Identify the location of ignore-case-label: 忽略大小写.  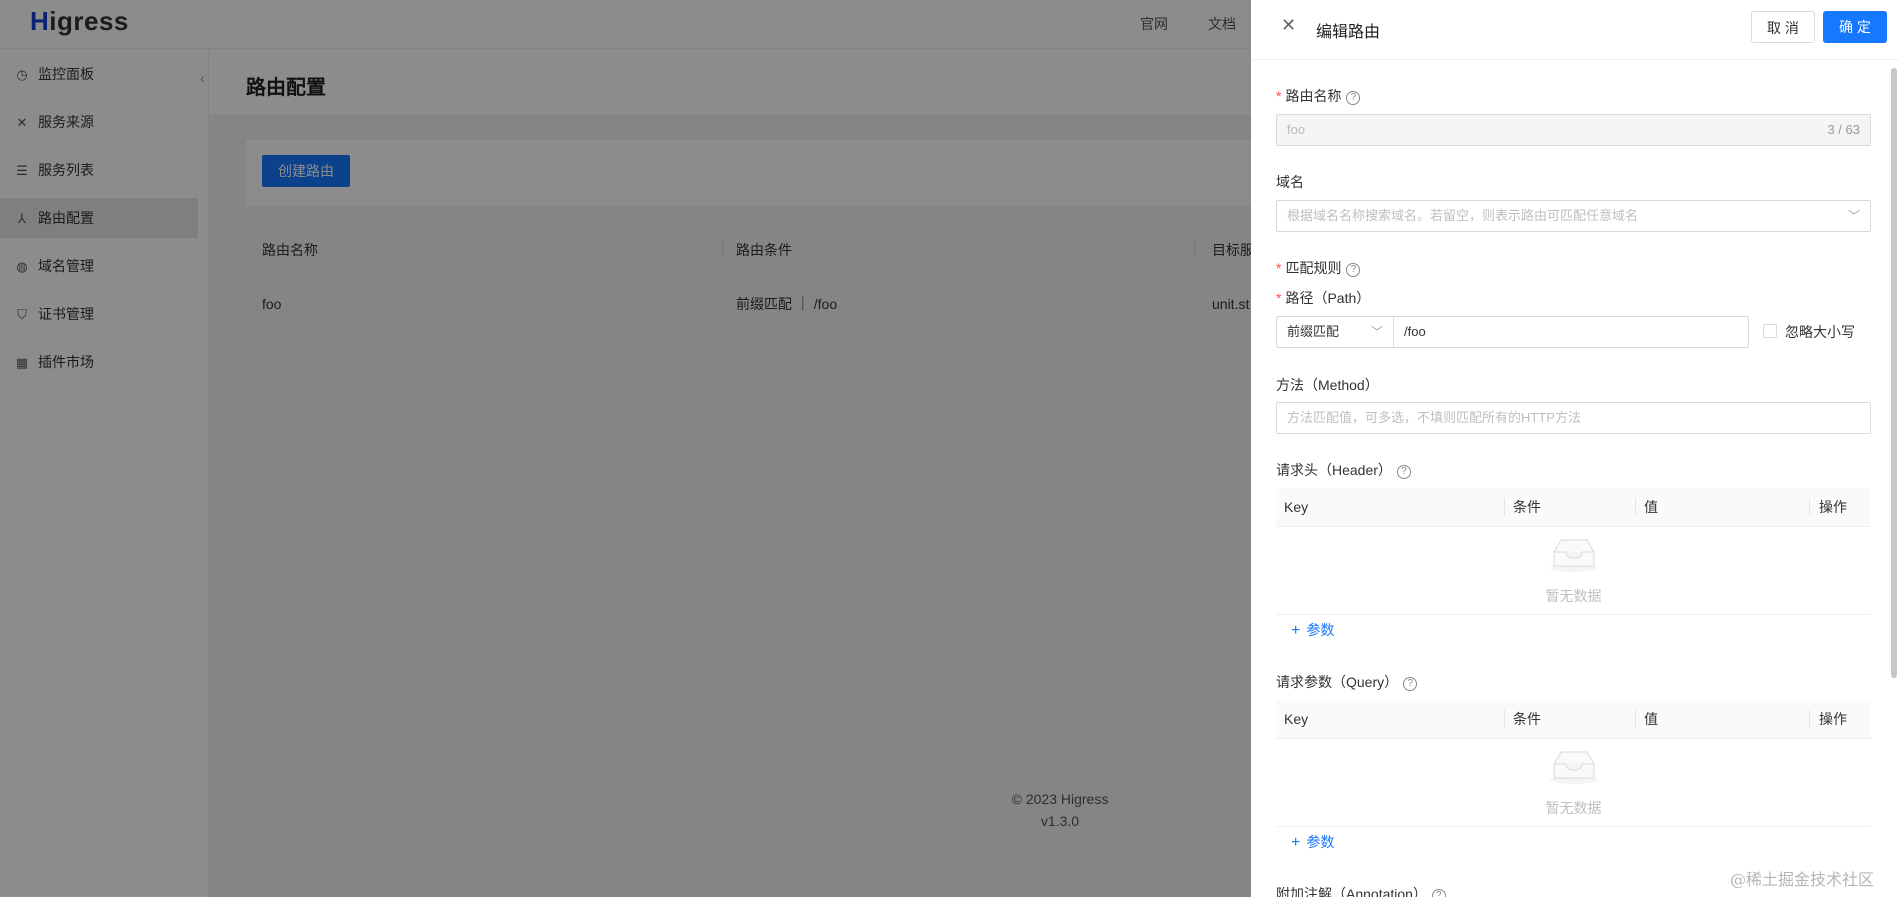
(1820, 332).